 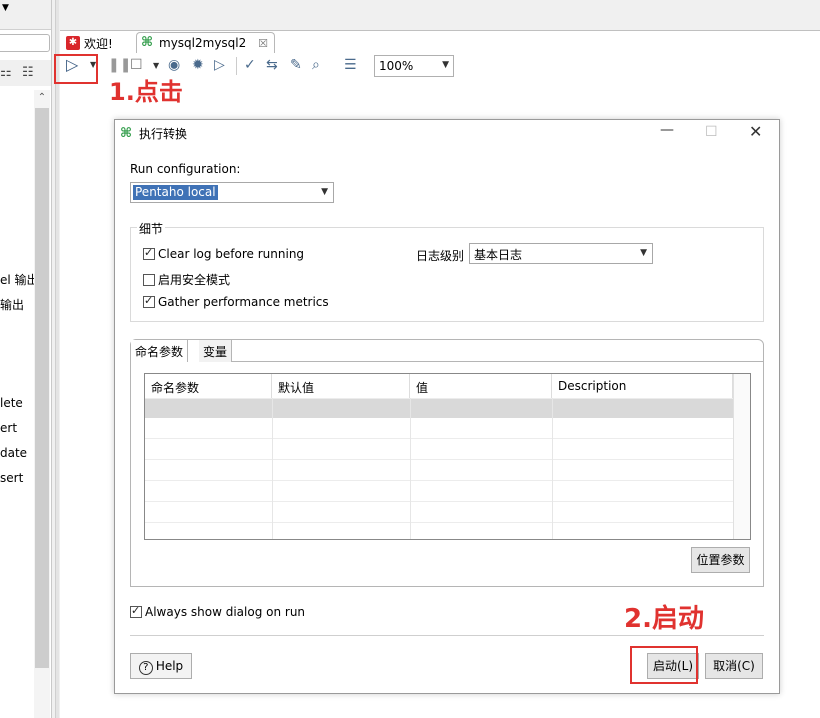 I want to click on tab-label: mysql2mysql2, so click(x=203, y=43).